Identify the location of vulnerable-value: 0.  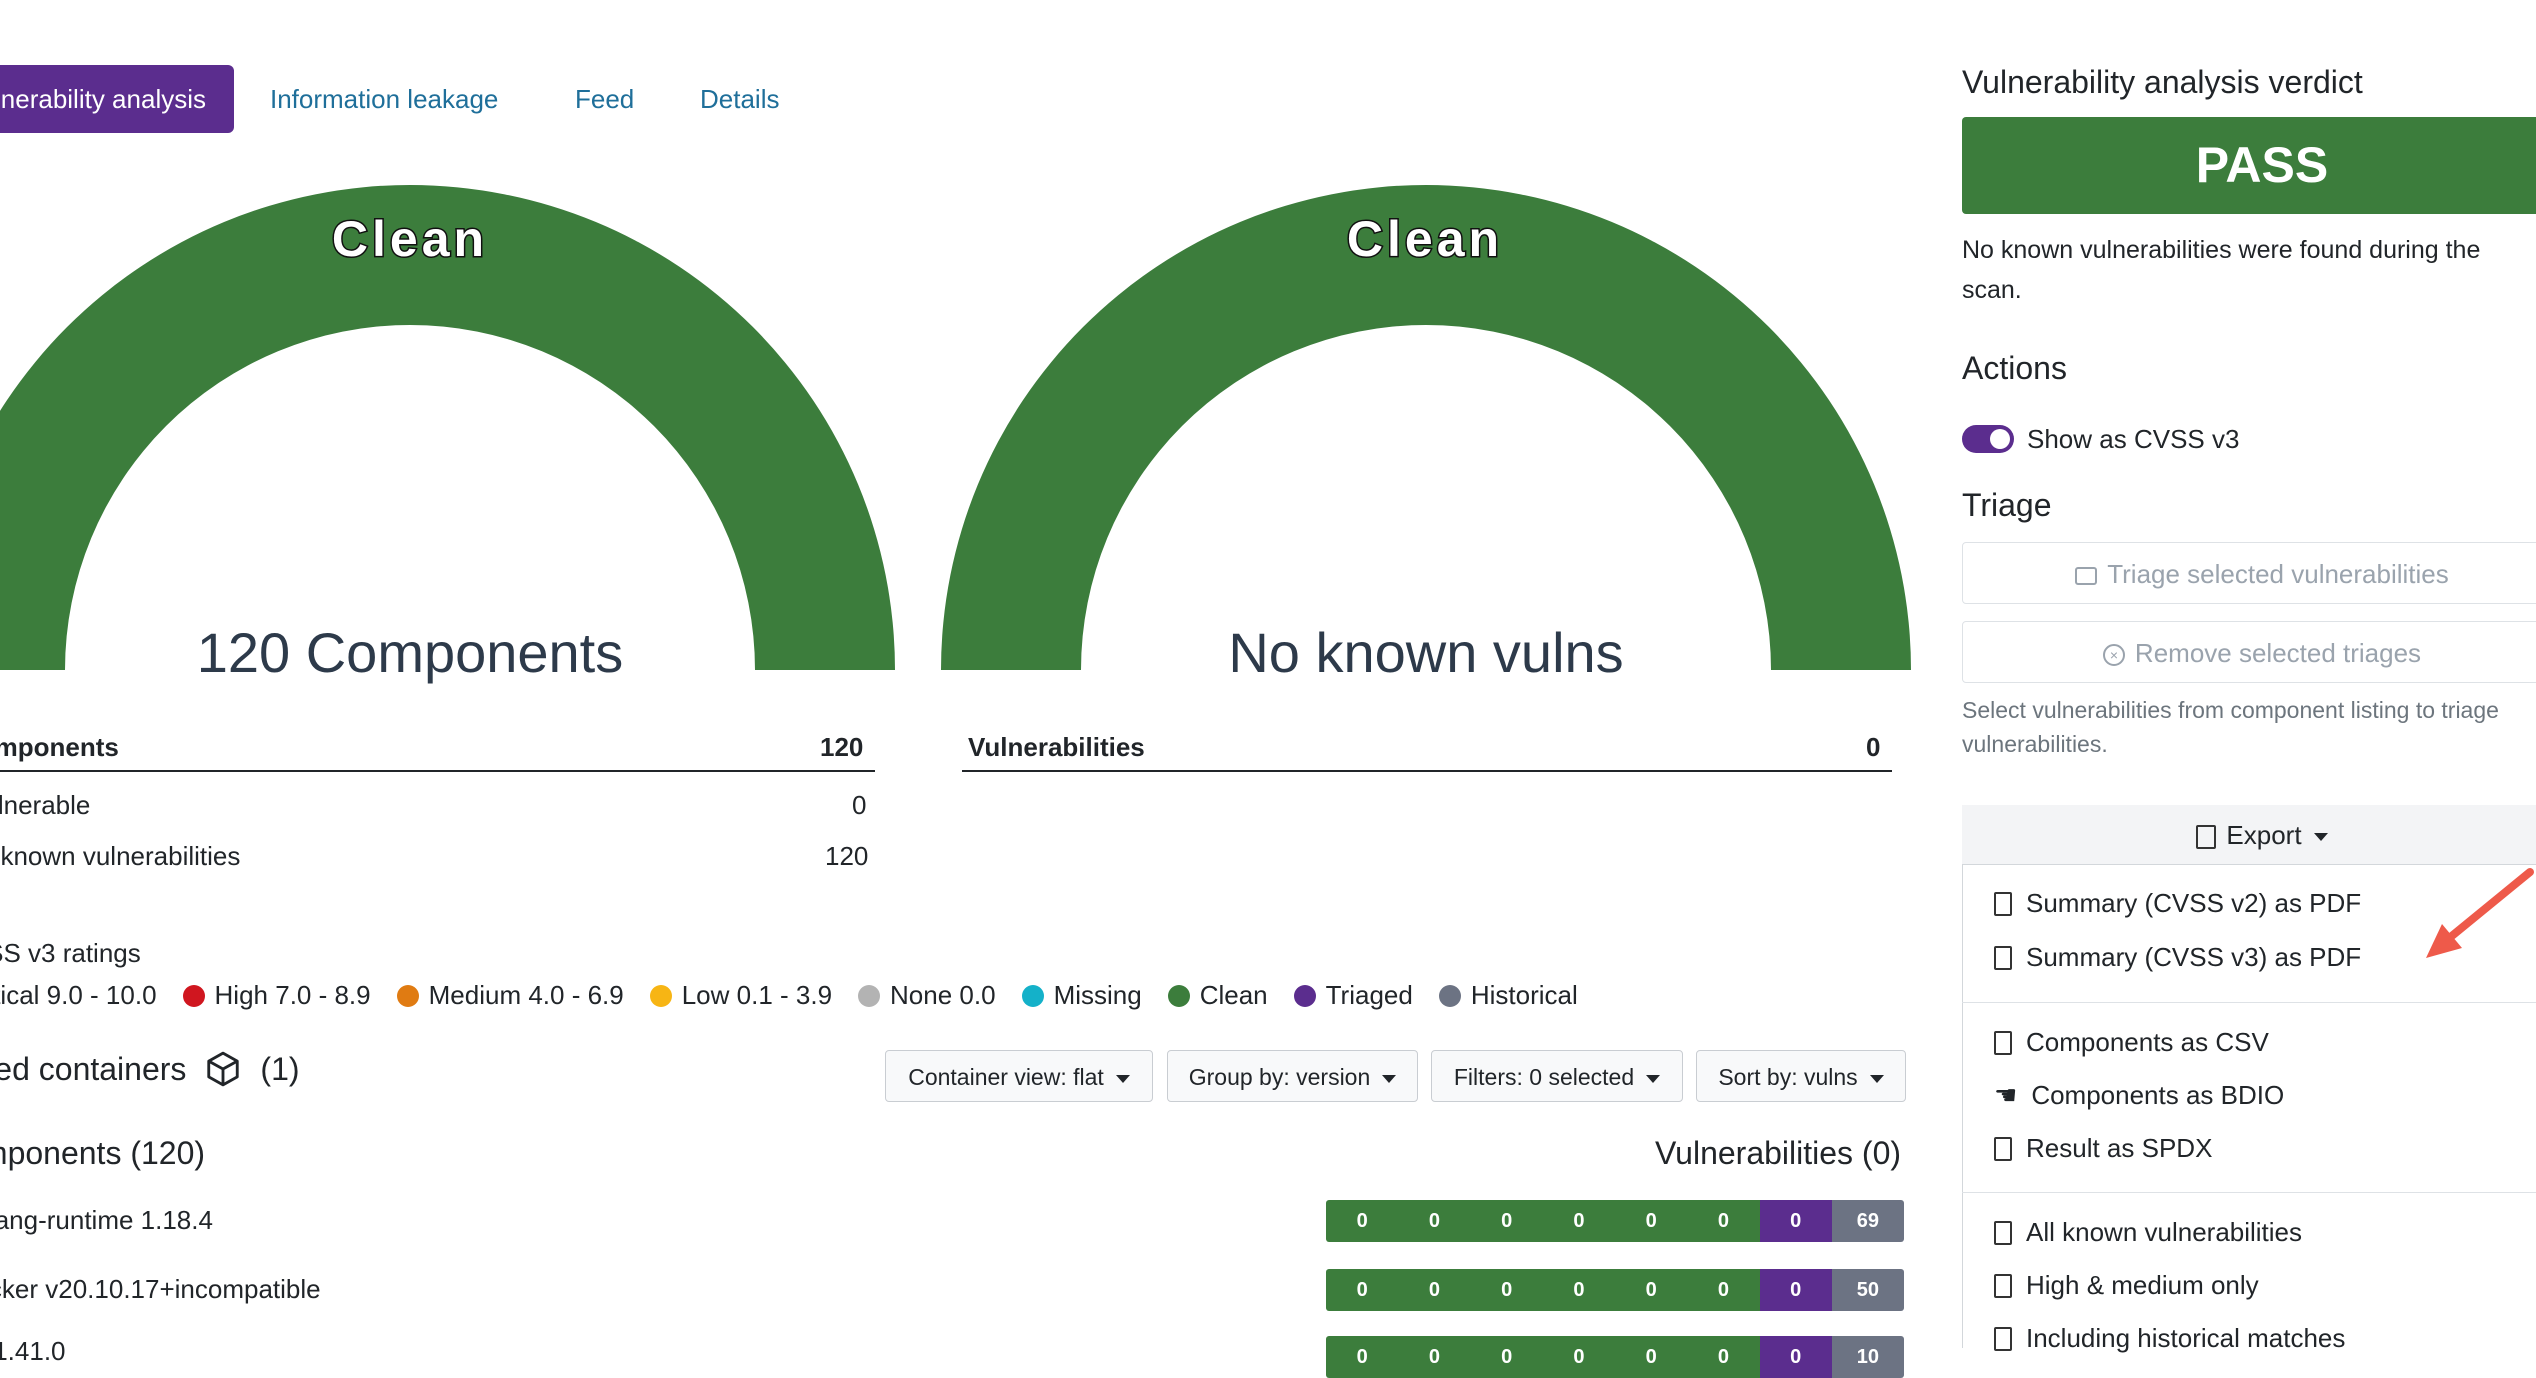
(859, 805).